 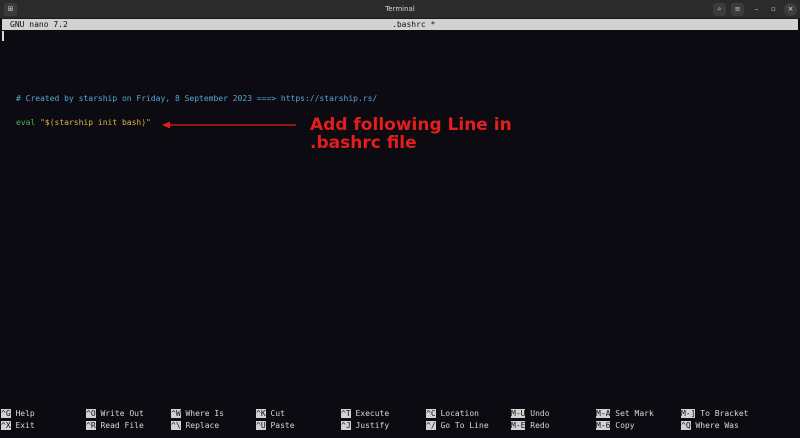 I want to click on maximize-icon: ▫, so click(x=773, y=9).